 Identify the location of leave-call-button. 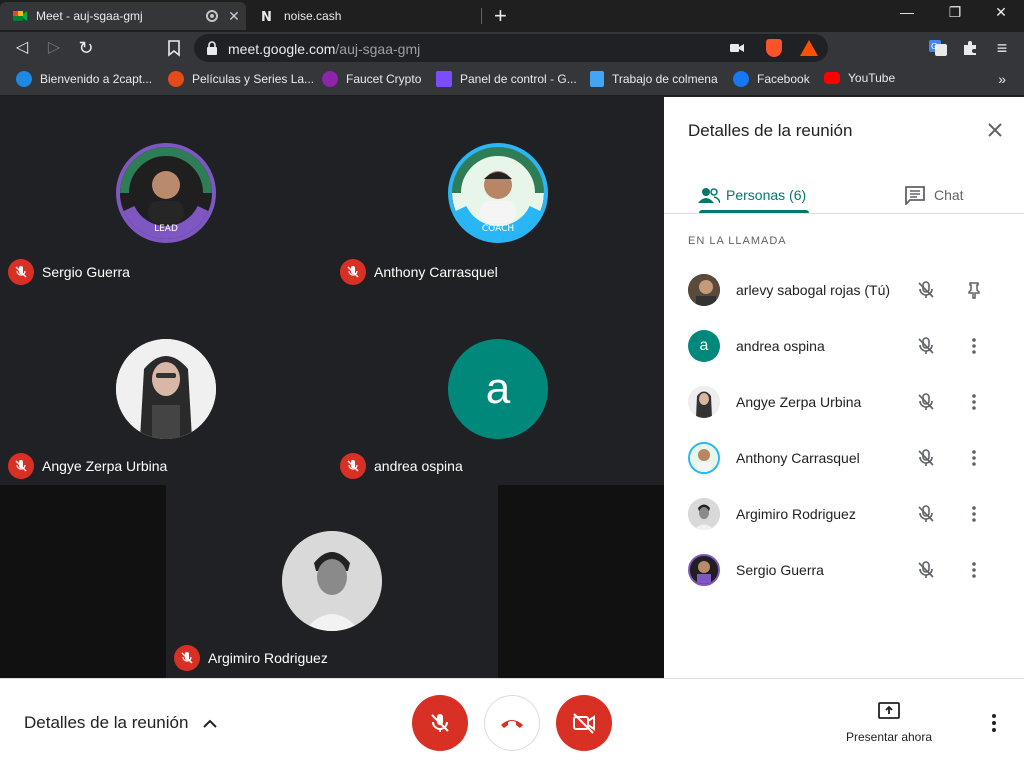
(512, 723).